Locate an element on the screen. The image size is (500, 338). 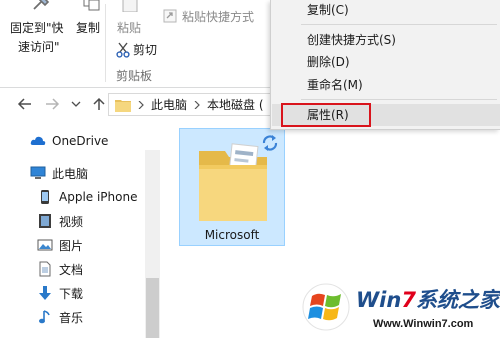
nav-item-label: 下载 is located at coordinates (71, 293).